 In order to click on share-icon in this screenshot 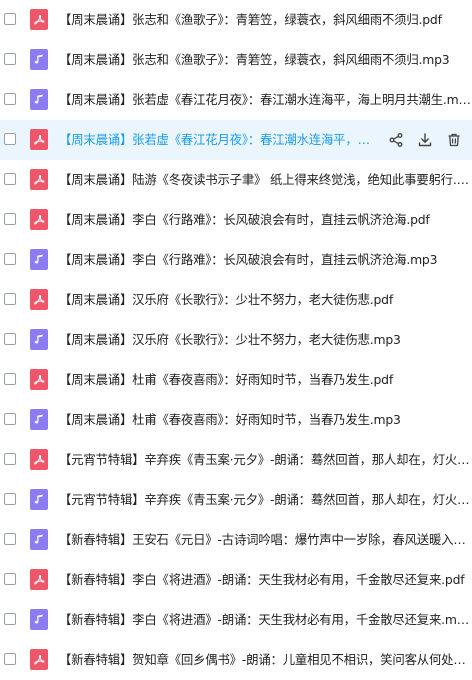, I will do `click(396, 140)`.